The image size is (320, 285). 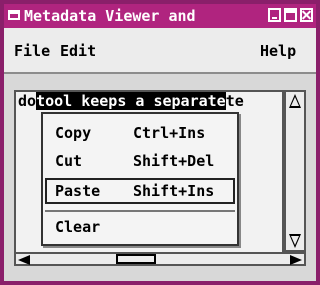 What do you see at coordinates (295, 101) in the screenshot?
I see `arrow-up-icon` at bounding box center [295, 101].